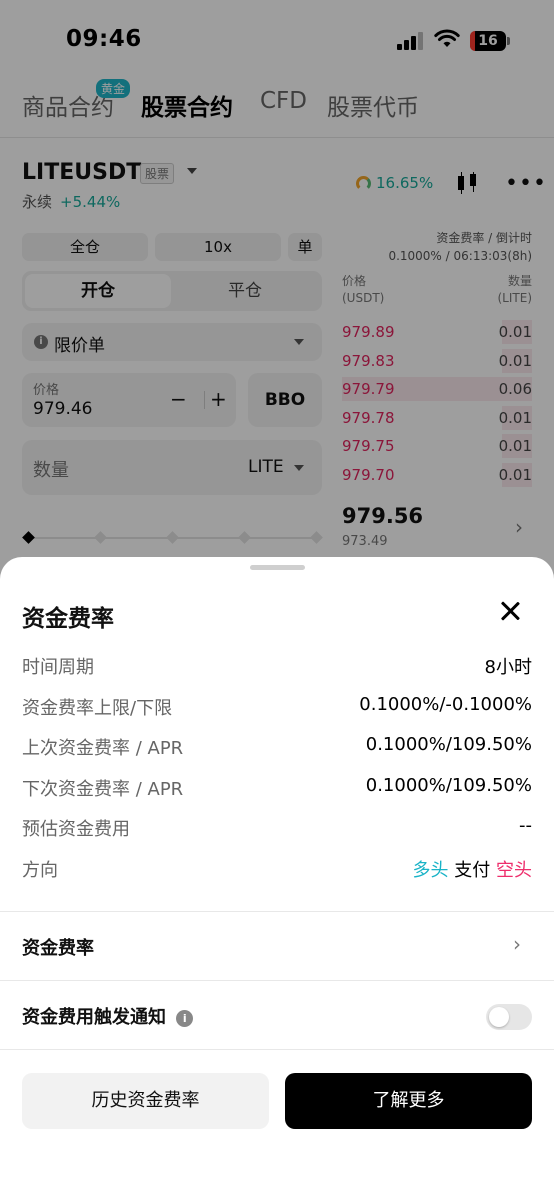  Describe the element at coordinates (97, 708) in the screenshot. I see `row-key: 资金费率上限/下限` at that location.